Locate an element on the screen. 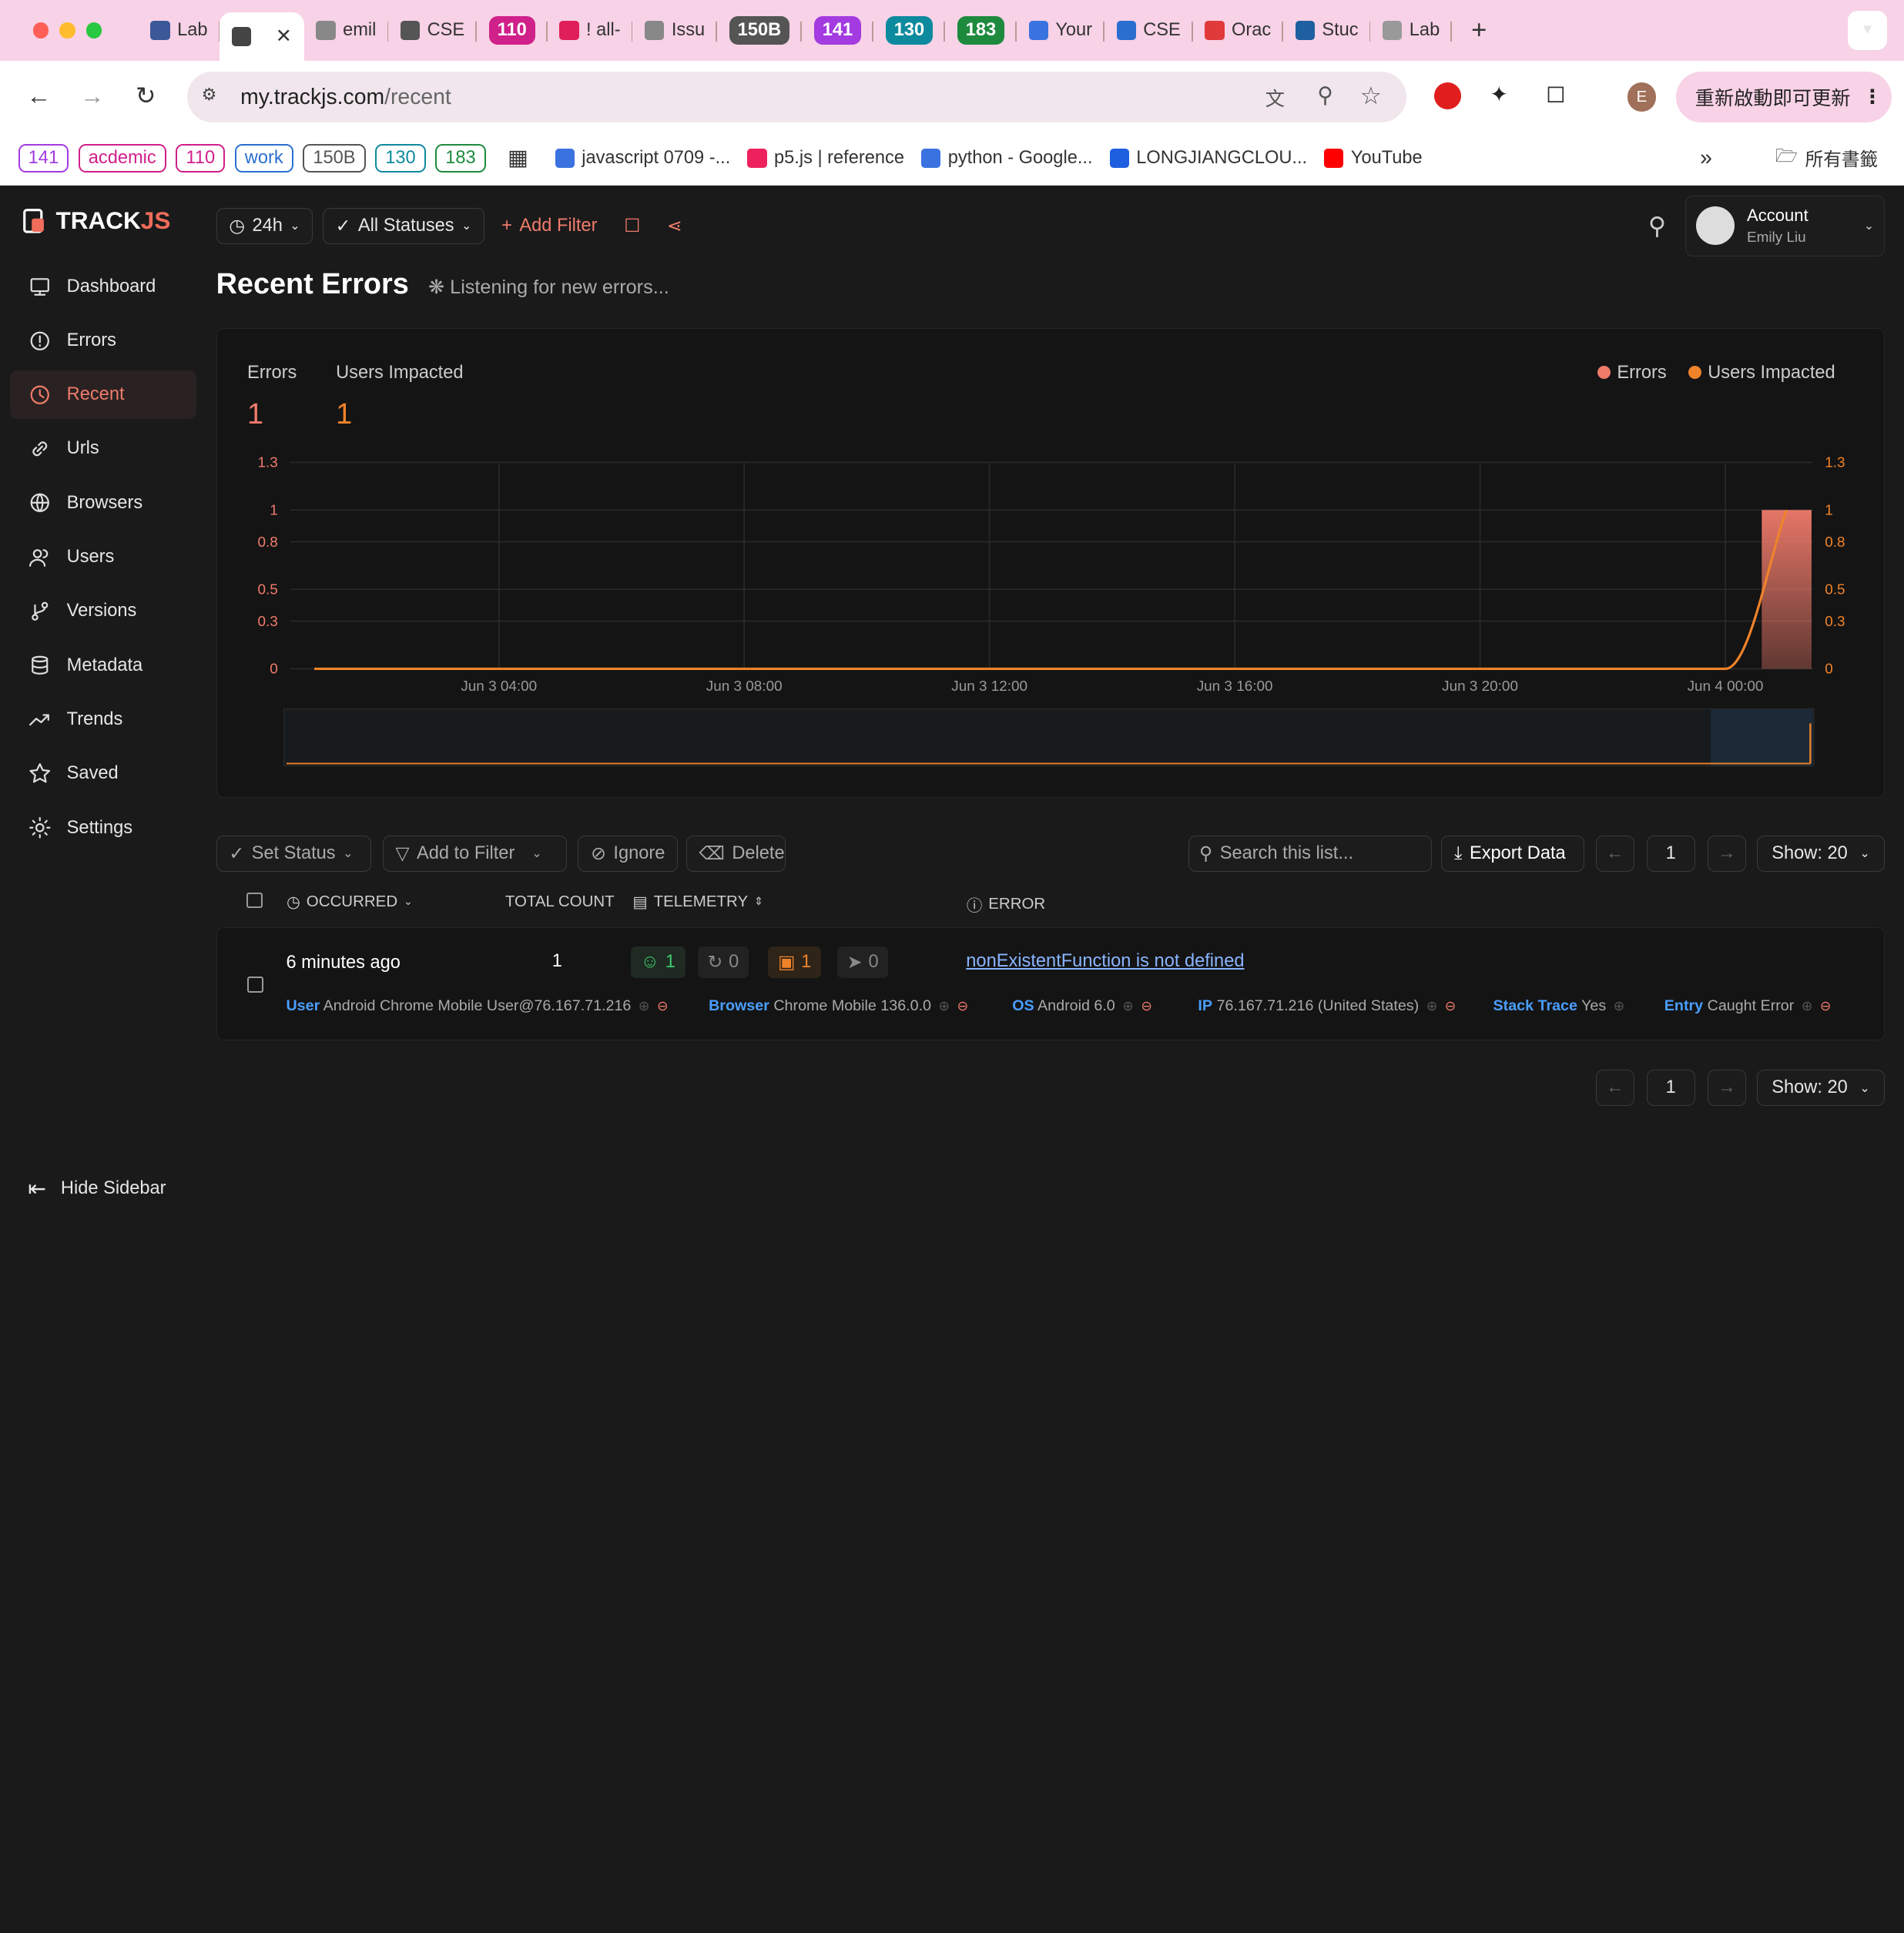 The height and width of the screenshot is (1933, 1904). extensions-puzzle-icon: ◻ is located at coordinates (1556, 93).